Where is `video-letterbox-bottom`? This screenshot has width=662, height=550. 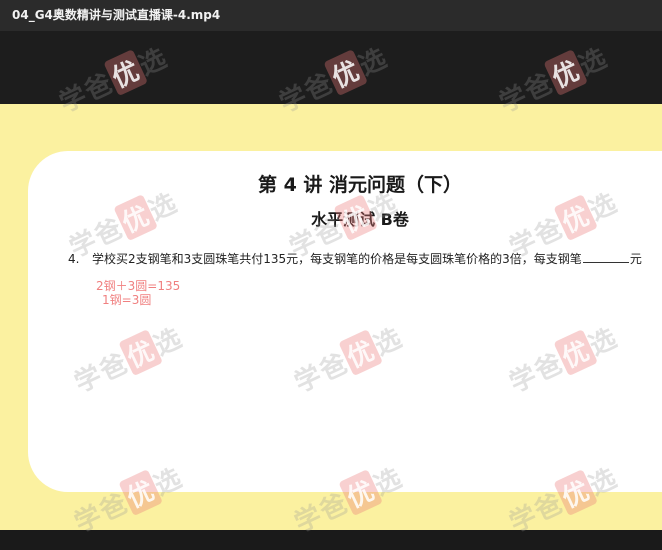
video-letterbox-bottom is located at coordinates (331, 540).